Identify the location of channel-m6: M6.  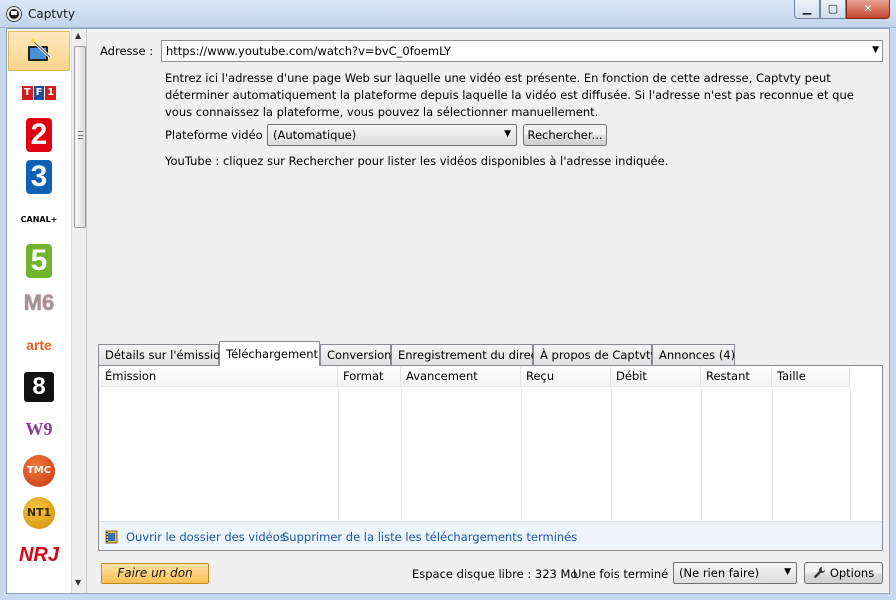
(39, 303).